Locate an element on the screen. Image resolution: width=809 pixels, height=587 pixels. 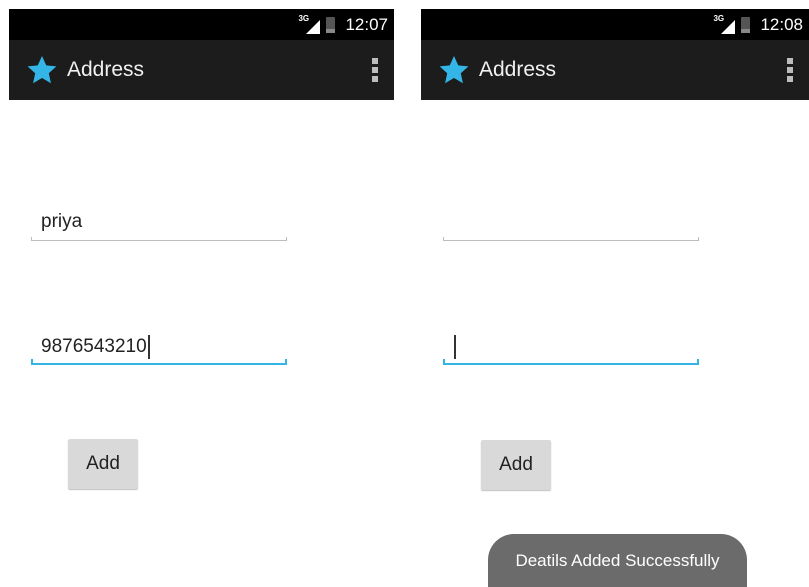
phone-input is located at coordinates (571, 350).